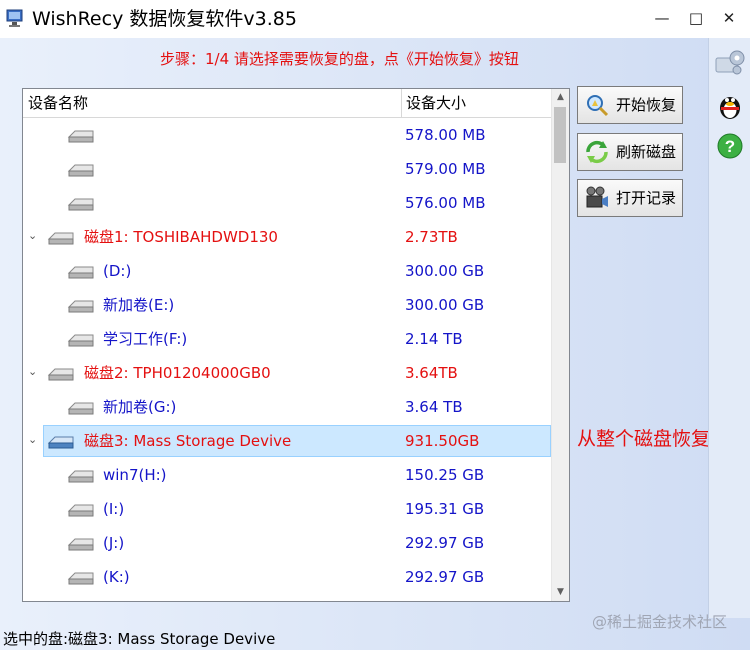 Image resolution: width=750 pixels, height=650 pixels. I want to click on close-button: ✕, so click(729, 18).